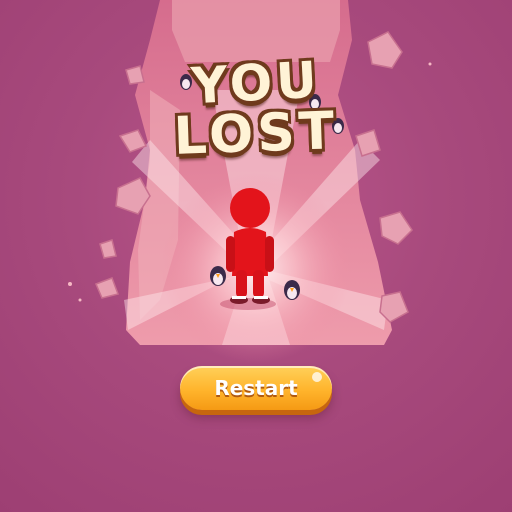 The image size is (512, 512). I want to click on restart-button: Restart, so click(256, 388).